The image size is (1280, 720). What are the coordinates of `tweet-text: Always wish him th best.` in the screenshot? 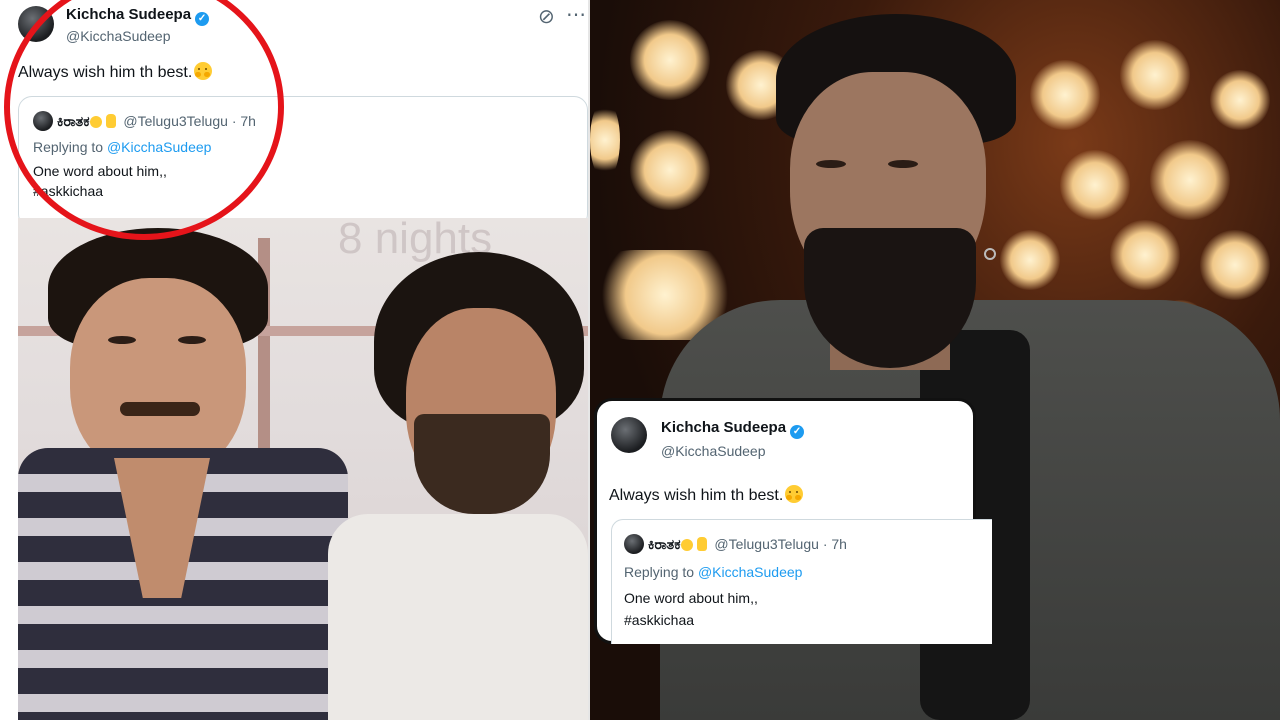 It's located at (115, 72).